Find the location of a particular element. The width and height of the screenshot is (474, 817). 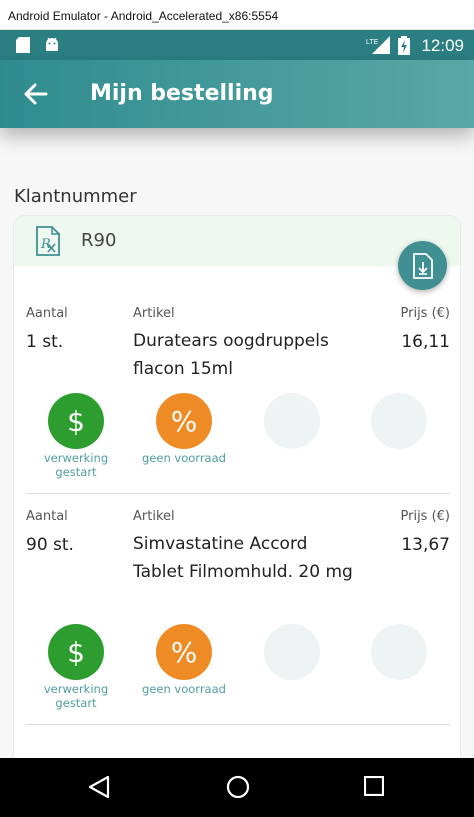

network-type-label: LTE is located at coordinates (372, 42).